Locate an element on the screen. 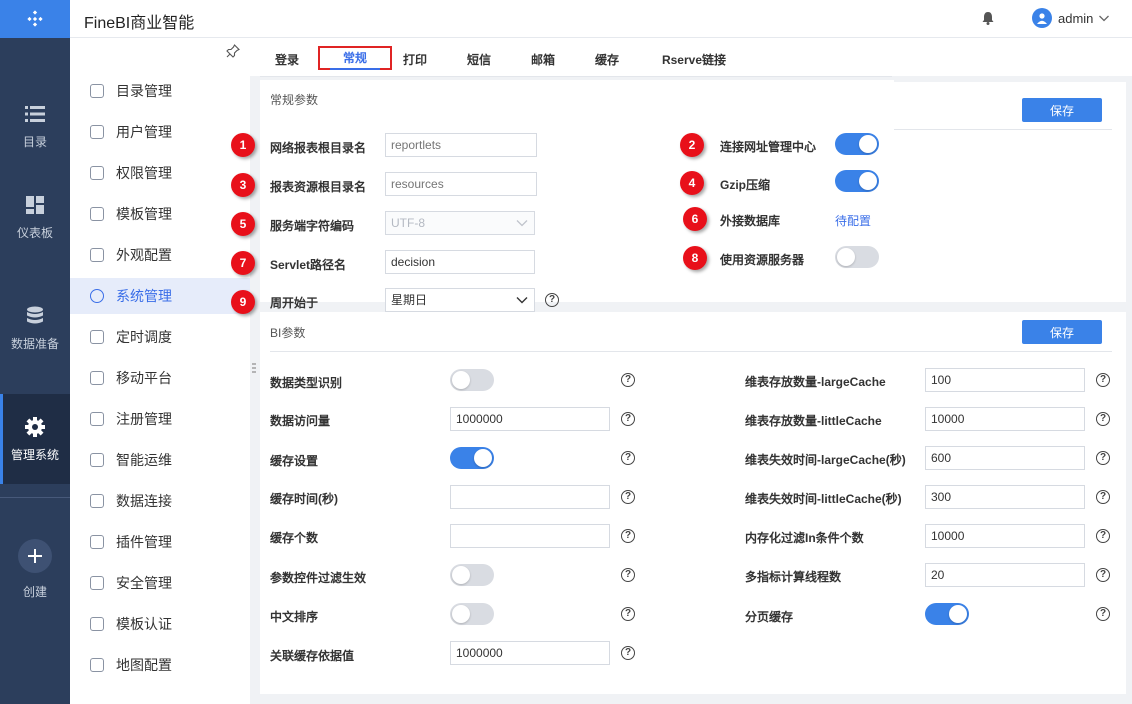 This screenshot has width=1132, height=704. sidebar-item-label: 定时调度 is located at coordinates (144, 337).